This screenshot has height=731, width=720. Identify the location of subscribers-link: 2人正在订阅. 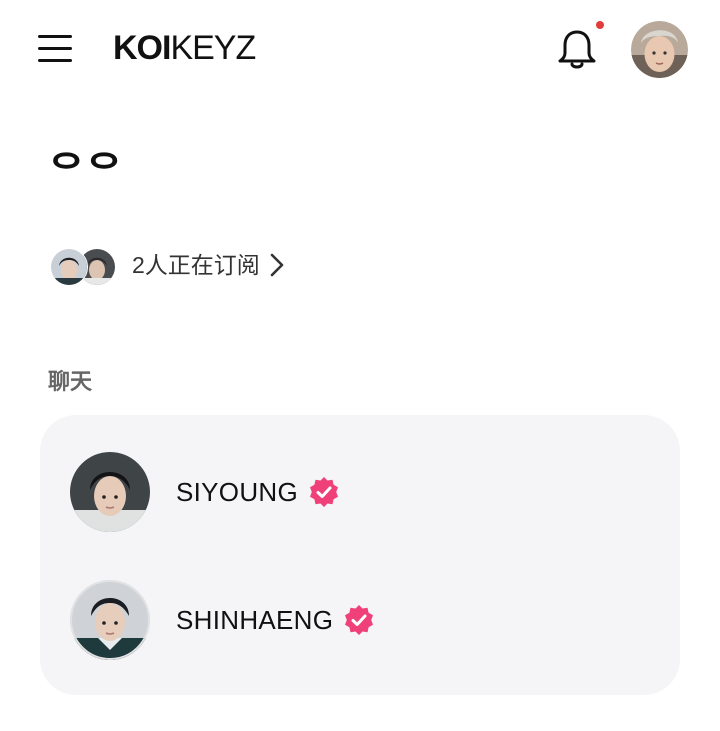
(167, 265).